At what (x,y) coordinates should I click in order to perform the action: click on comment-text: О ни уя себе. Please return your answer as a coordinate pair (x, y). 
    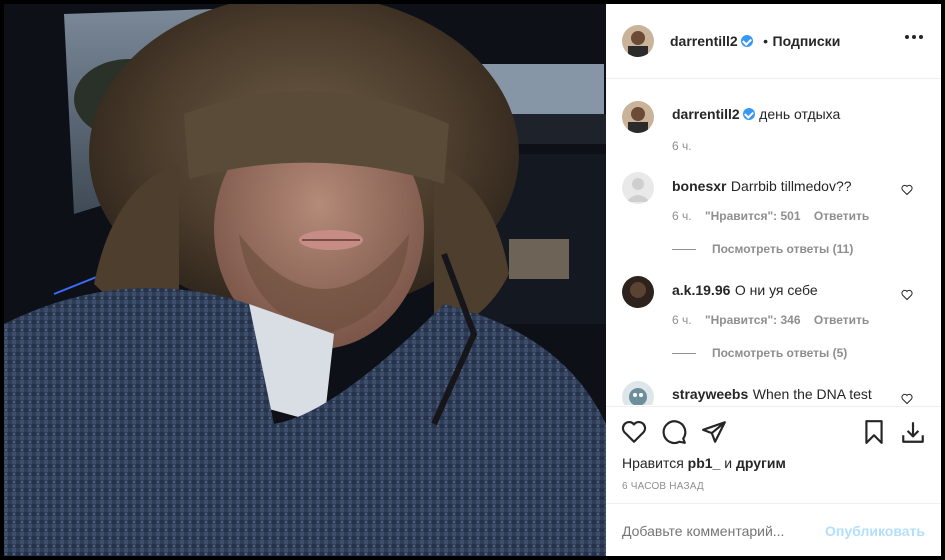
    Looking at the image, I should click on (776, 290).